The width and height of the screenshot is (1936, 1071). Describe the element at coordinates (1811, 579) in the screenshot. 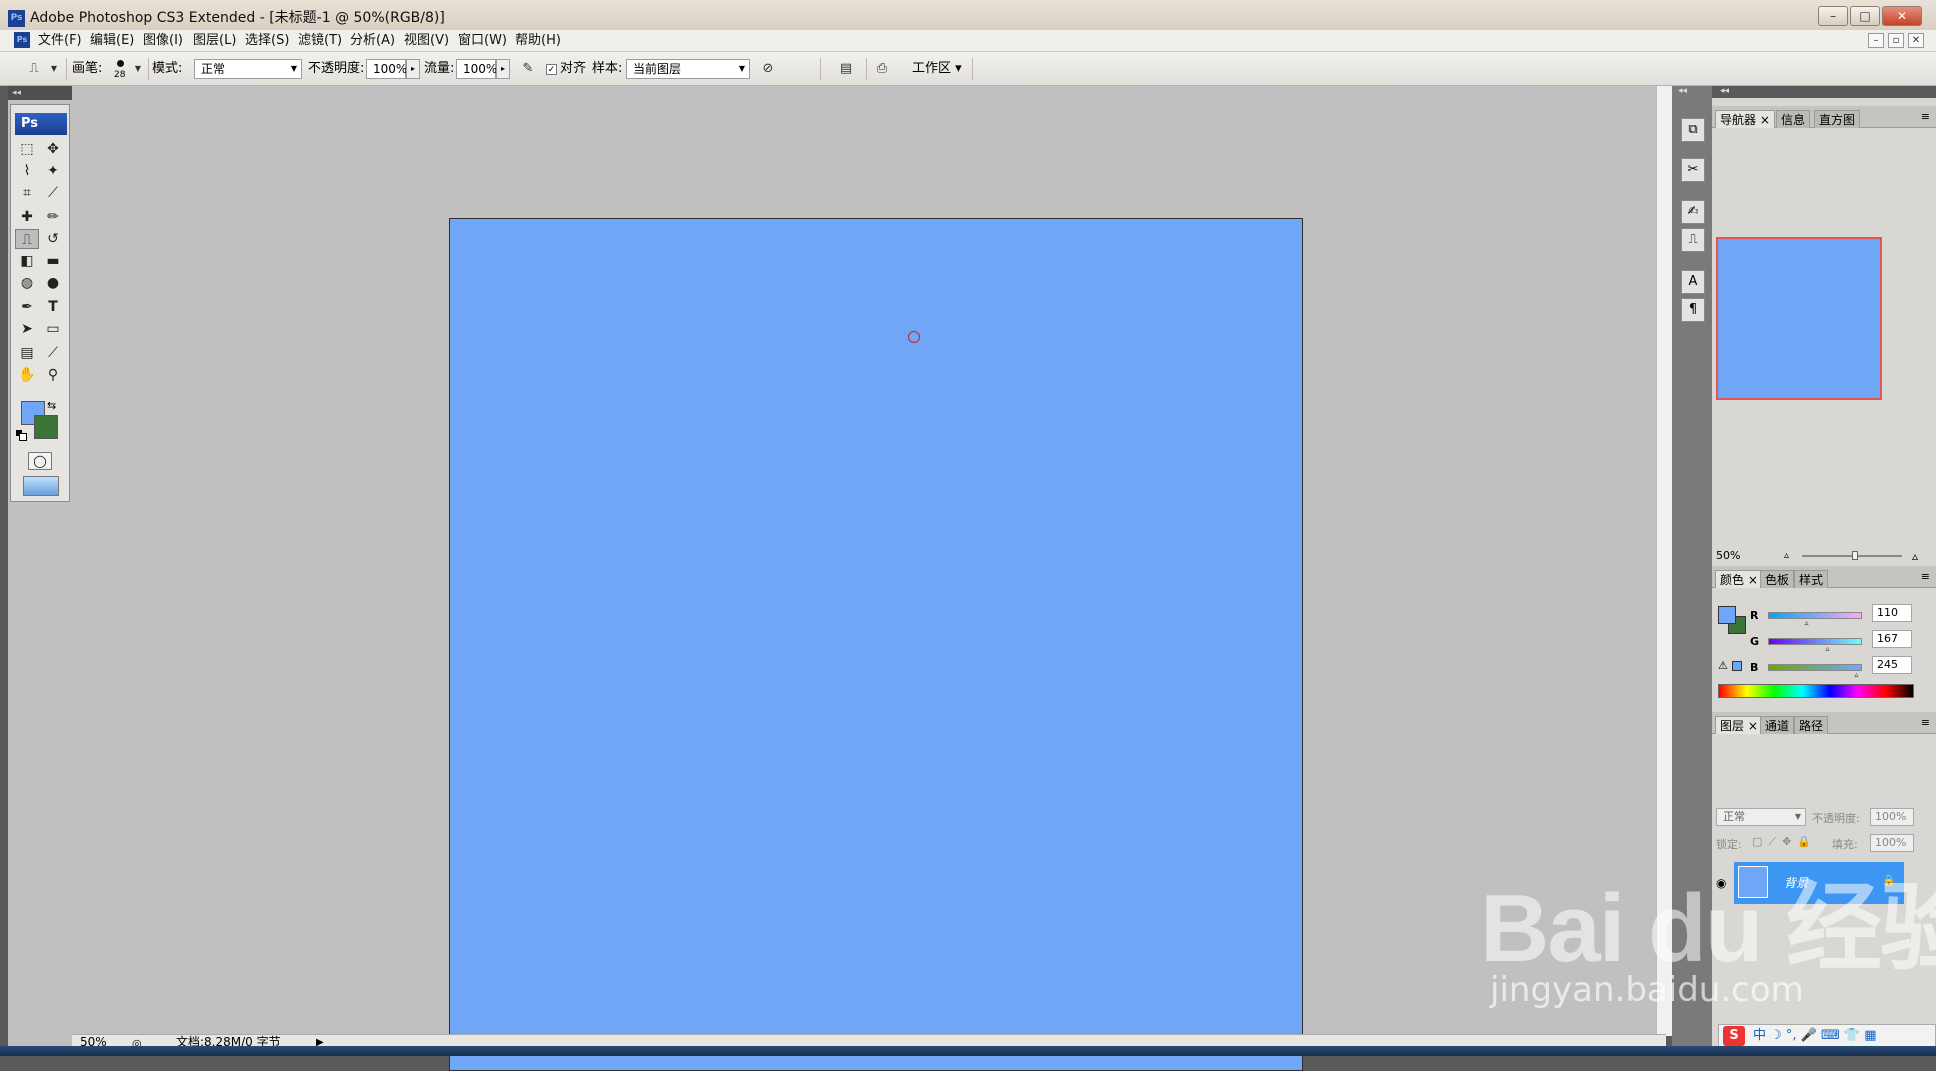

I see `tab-styles: 样式` at that location.